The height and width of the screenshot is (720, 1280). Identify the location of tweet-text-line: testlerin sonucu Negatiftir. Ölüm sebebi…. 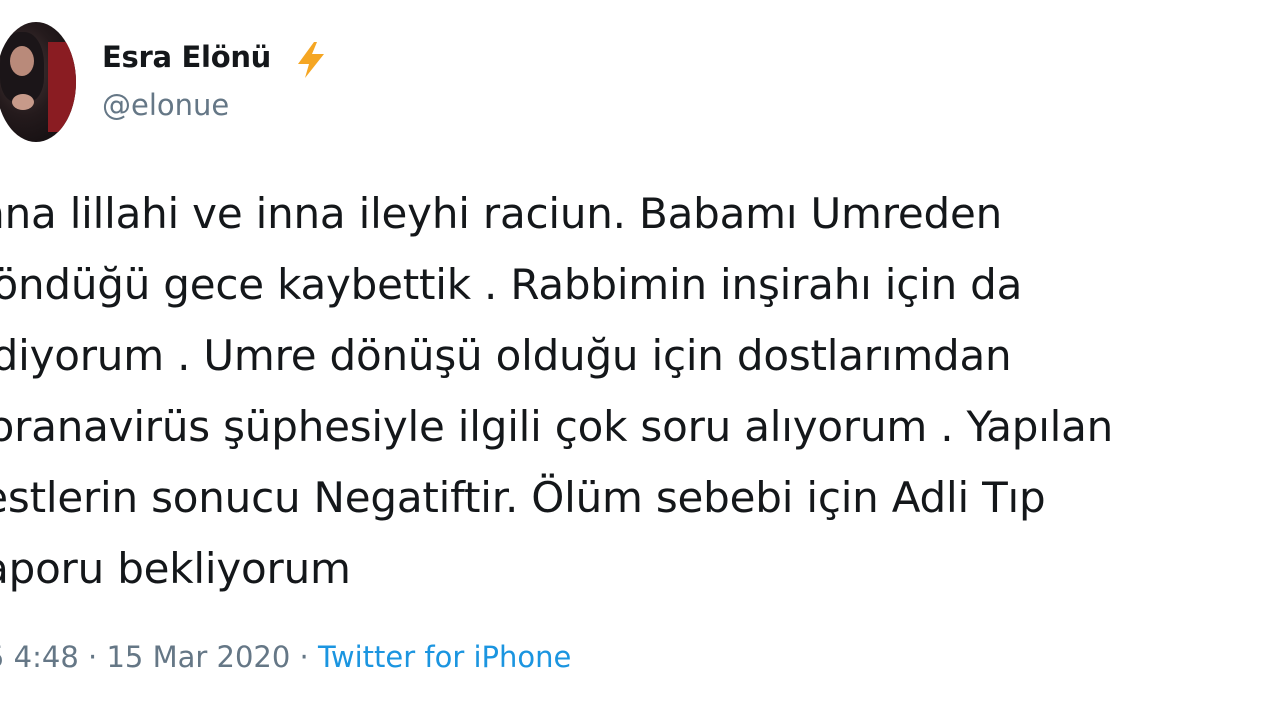
(523, 497).